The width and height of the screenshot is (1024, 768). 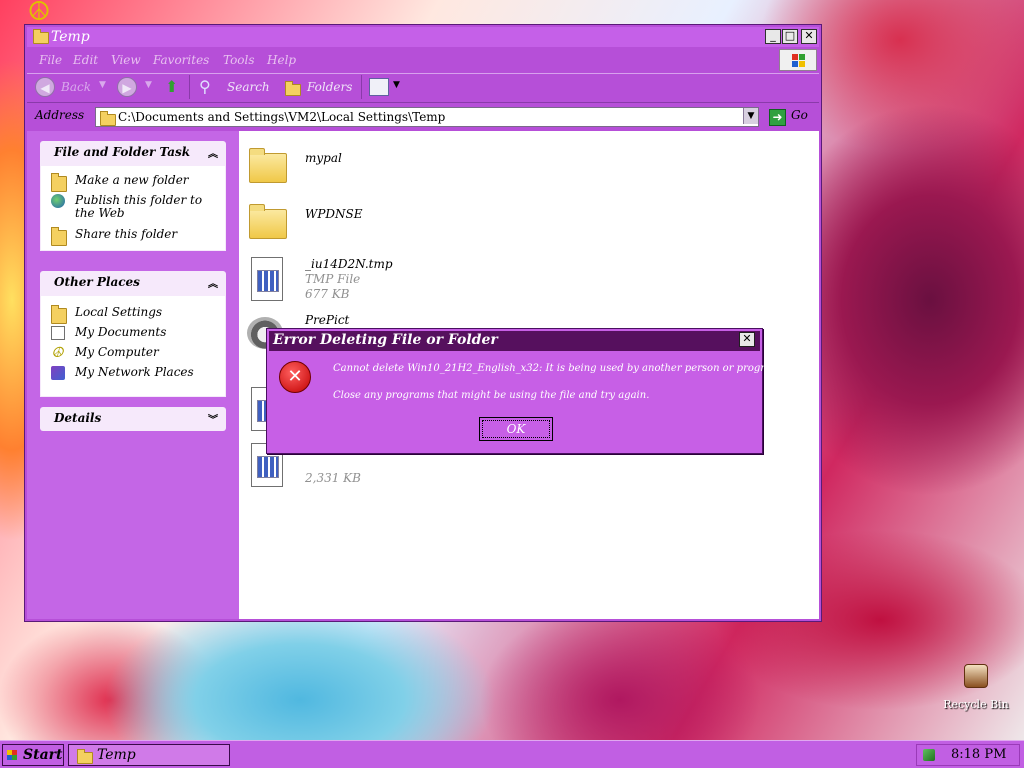 What do you see at coordinates (248, 87) in the screenshot?
I see `search-button: Search` at bounding box center [248, 87].